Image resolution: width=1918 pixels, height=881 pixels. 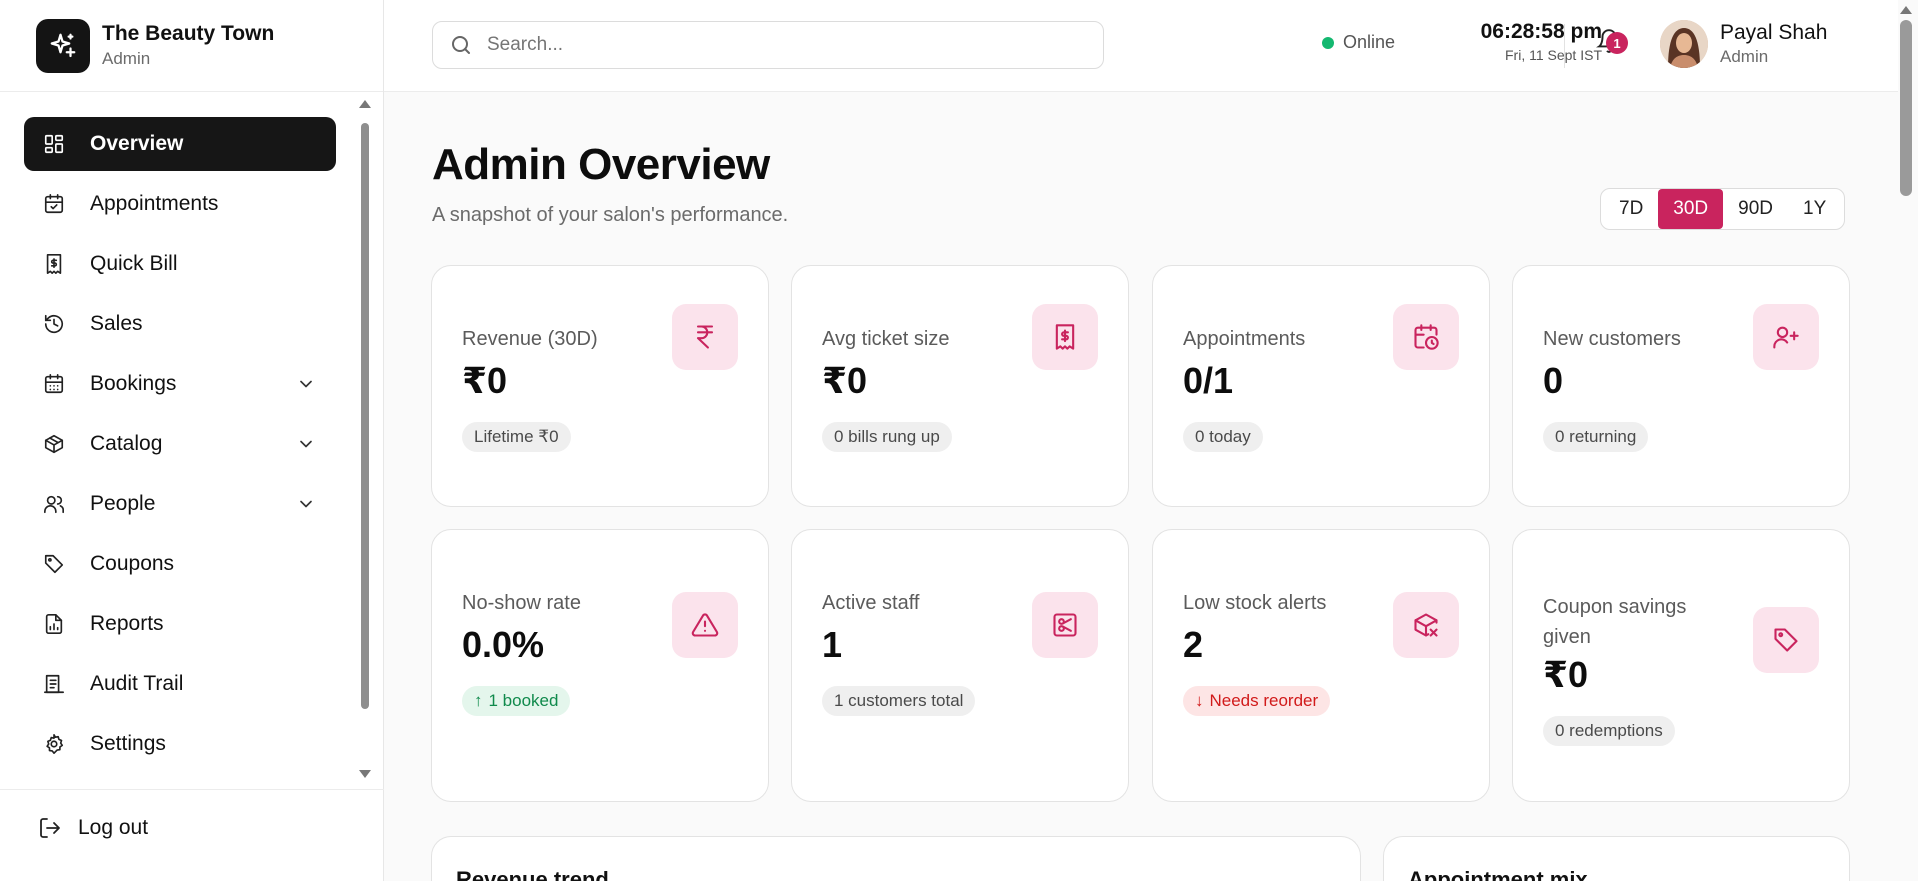 What do you see at coordinates (1744, 56) in the screenshot?
I see `user-role: Admin` at bounding box center [1744, 56].